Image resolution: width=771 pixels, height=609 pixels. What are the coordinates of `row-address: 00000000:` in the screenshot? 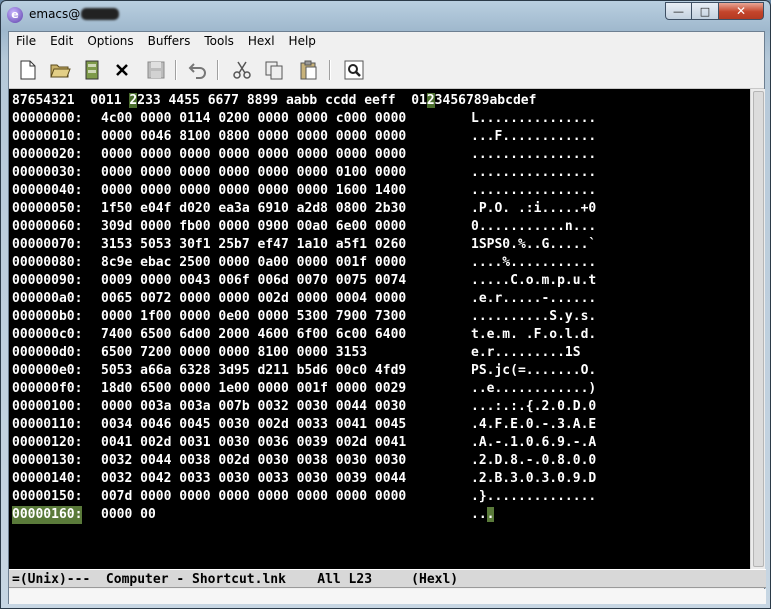 It's located at (47, 118).